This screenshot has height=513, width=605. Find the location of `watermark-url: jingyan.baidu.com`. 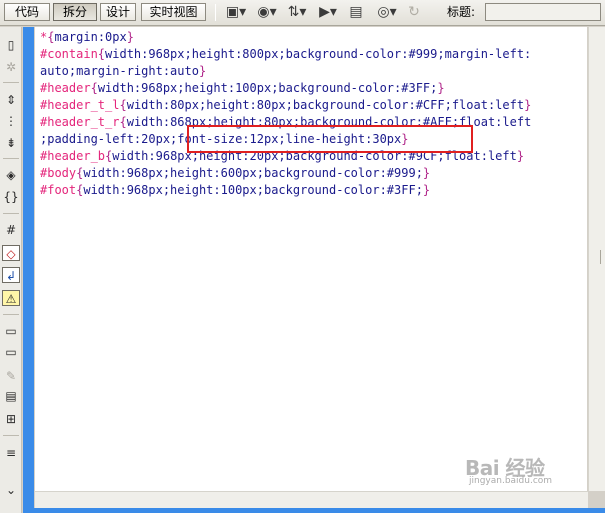

watermark-url: jingyan.baidu.com is located at coordinates (511, 481).